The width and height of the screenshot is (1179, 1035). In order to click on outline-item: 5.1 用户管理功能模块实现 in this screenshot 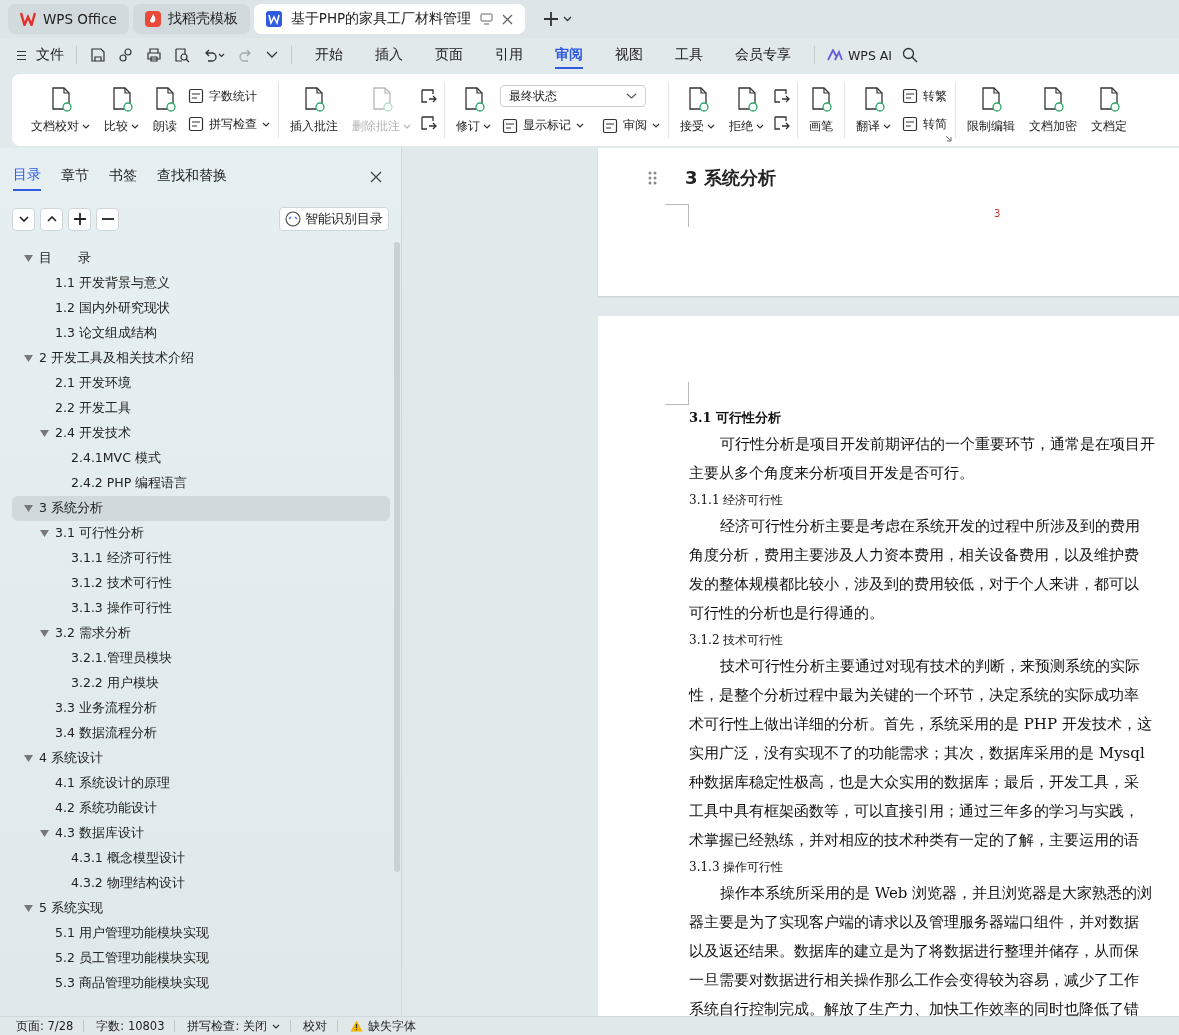, I will do `click(195, 933)`.